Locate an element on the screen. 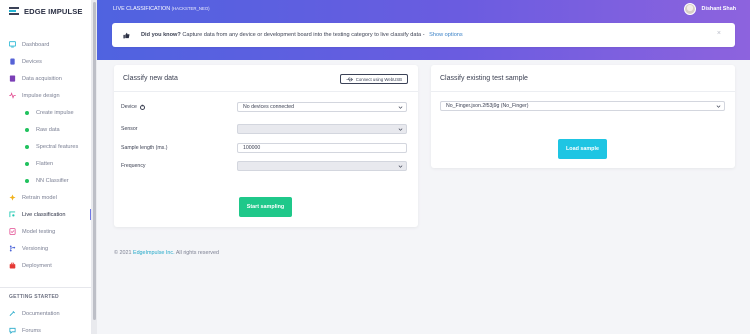 The height and width of the screenshot is (334, 750). sidebar-item-flatten: Flatten is located at coordinates (45, 163).